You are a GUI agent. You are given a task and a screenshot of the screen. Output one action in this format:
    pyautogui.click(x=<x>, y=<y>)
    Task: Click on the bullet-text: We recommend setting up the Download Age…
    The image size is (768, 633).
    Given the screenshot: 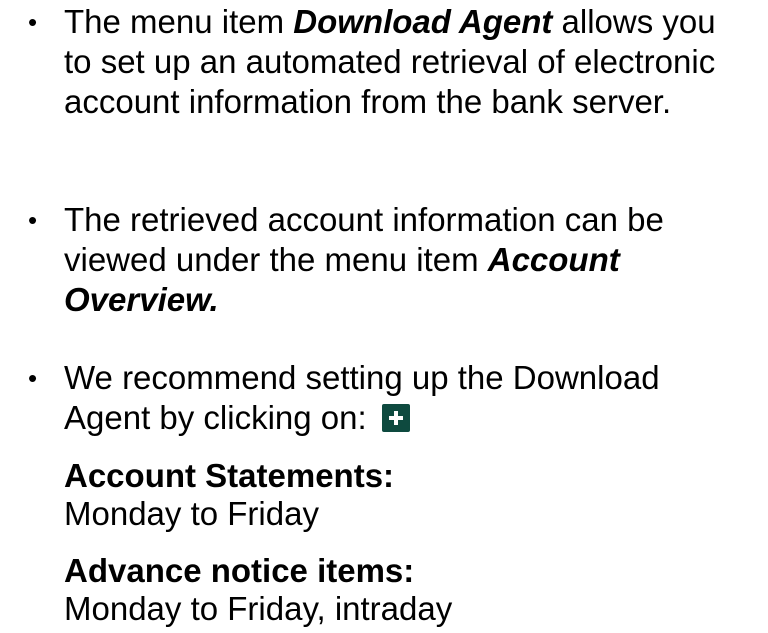 What is the action you would take?
    pyautogui.click(x=362, y=397)
    